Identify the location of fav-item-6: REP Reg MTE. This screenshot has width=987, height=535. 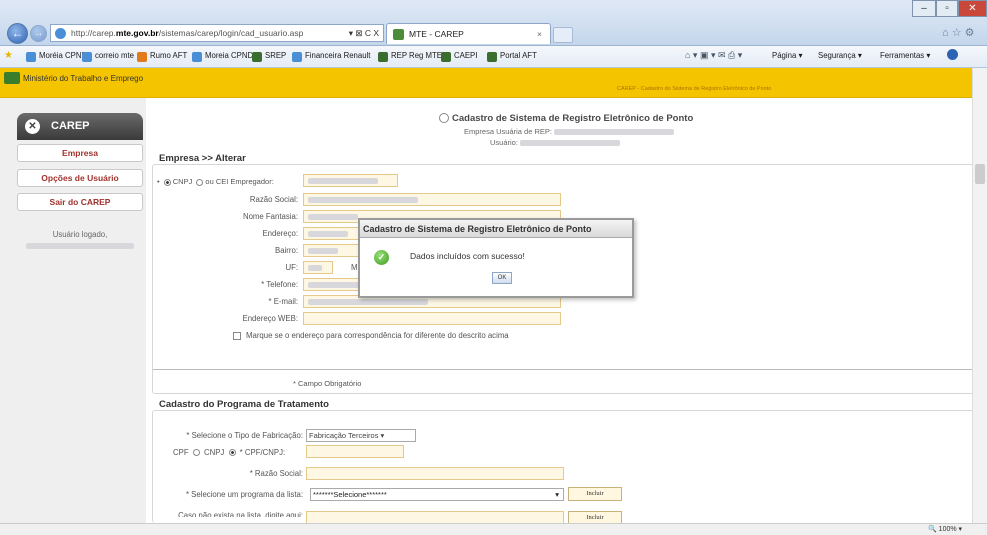
(410, 56).